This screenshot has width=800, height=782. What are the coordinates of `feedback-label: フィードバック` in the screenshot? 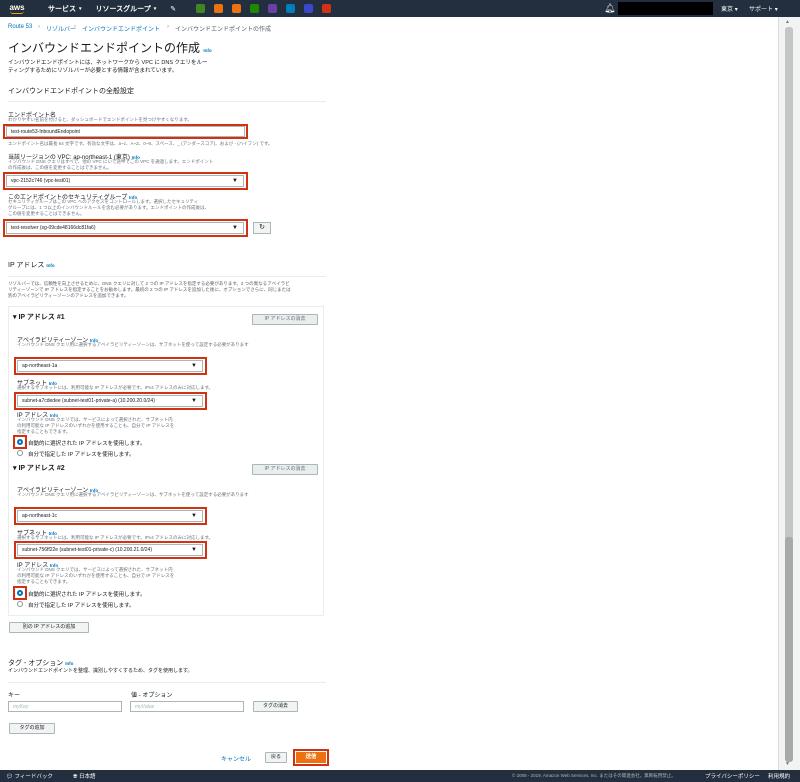 It's located at (33, 777).